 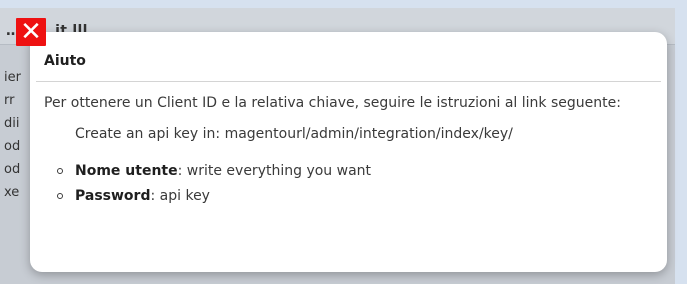 I want to click on dialog-divider, so click(x=348, y=81).